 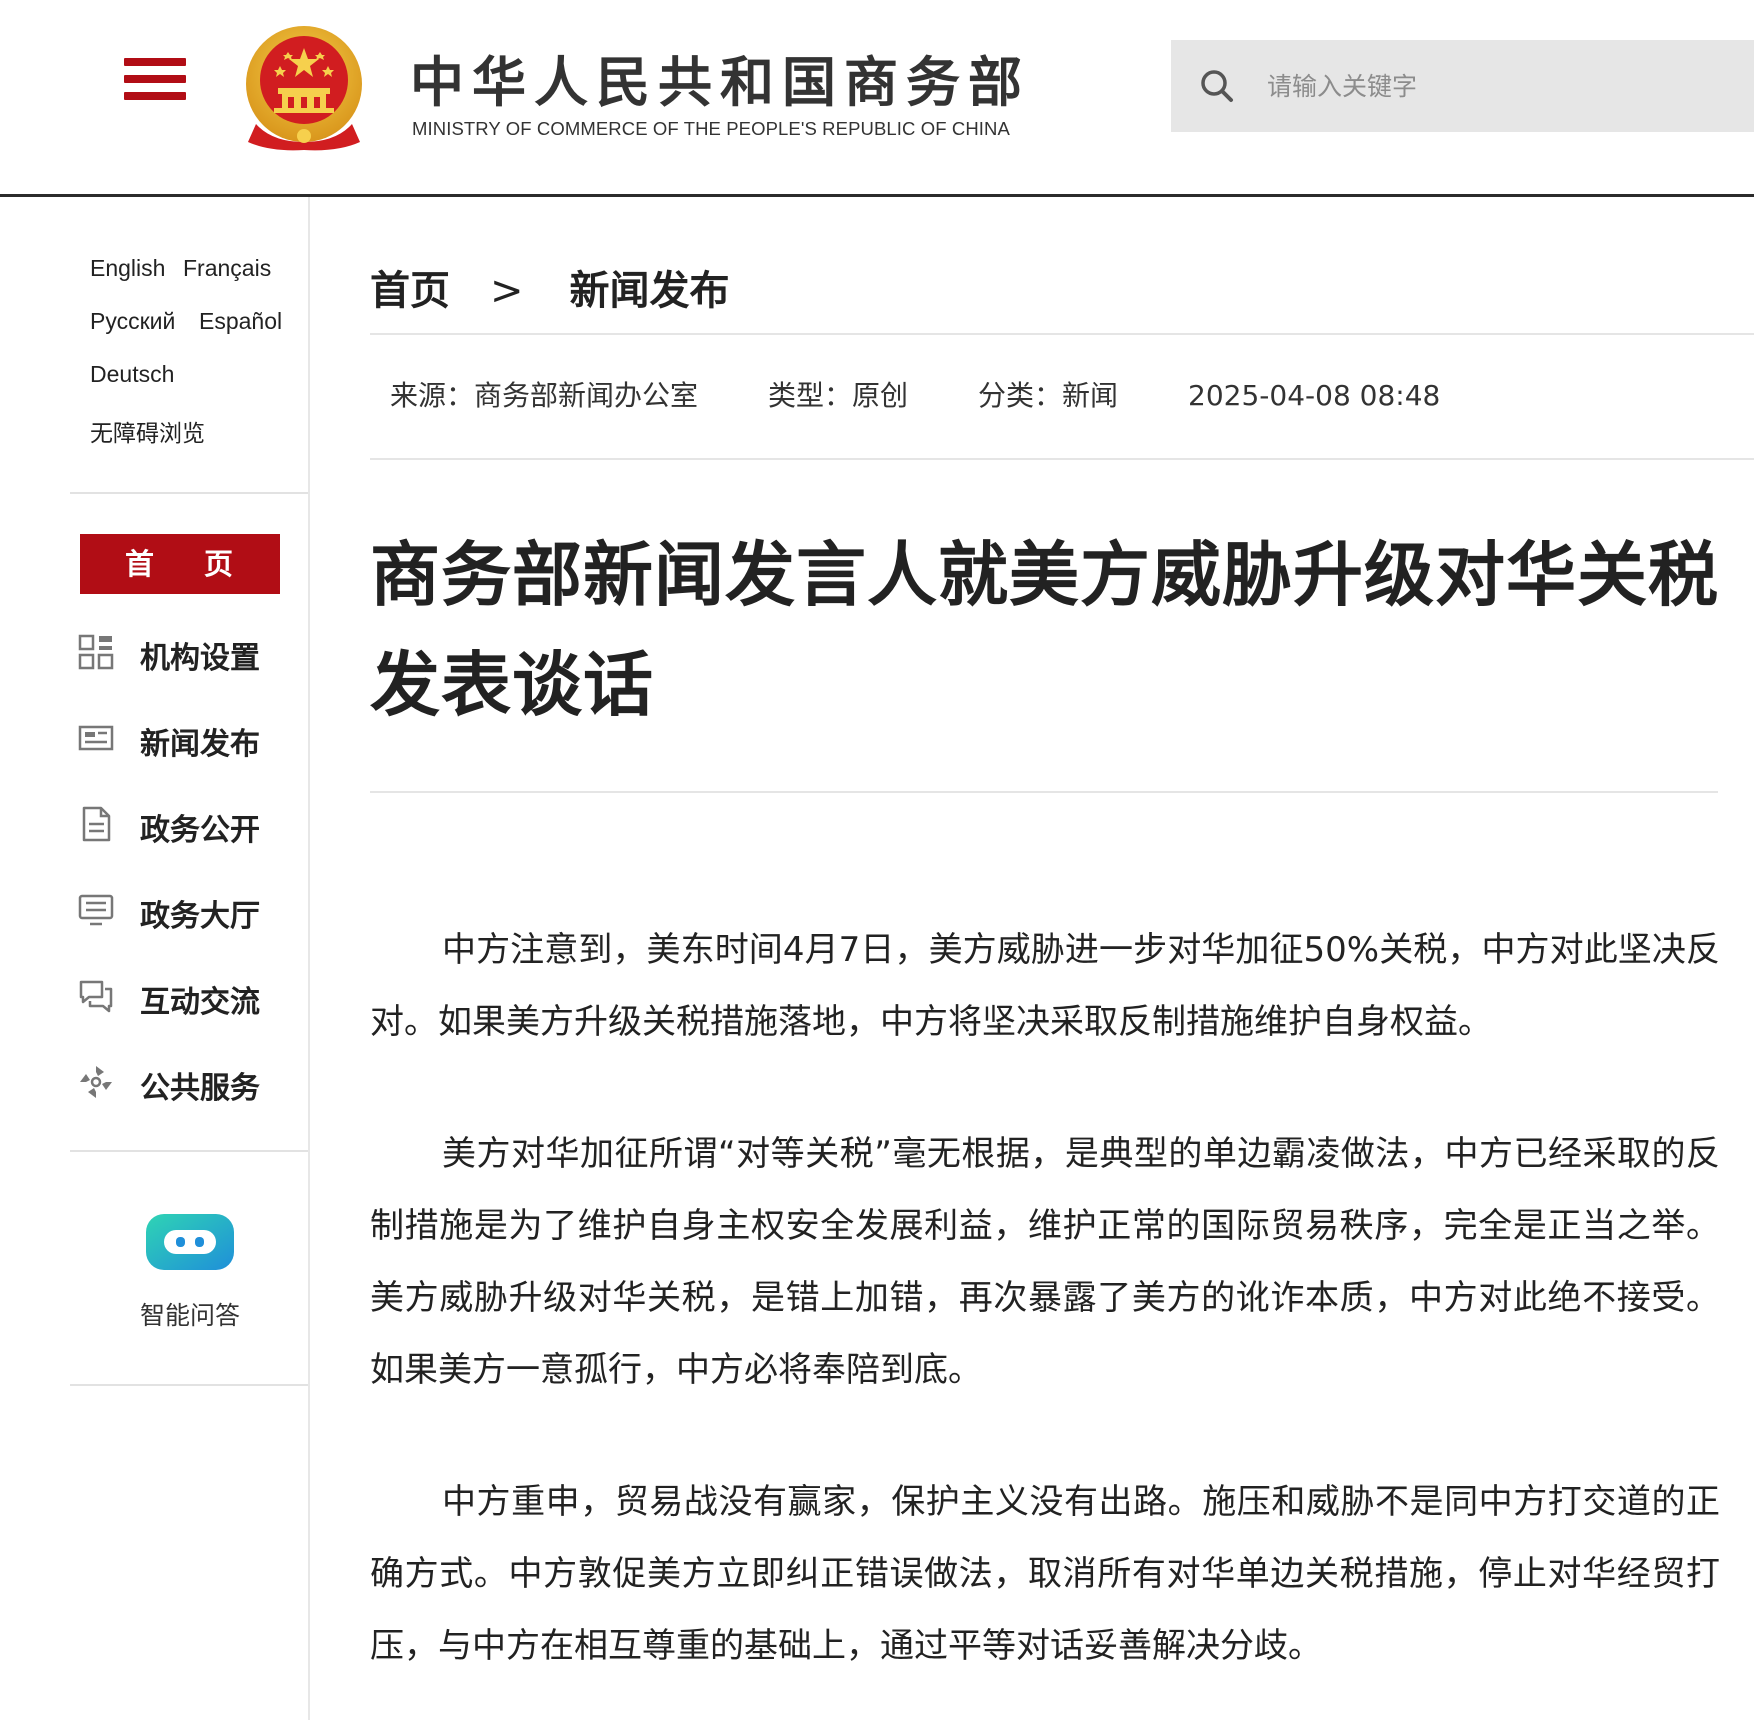 What do you see at coordinates (1217, 86) in the screenshot?
I see `search-icon` at bounding box center [1217, 86].